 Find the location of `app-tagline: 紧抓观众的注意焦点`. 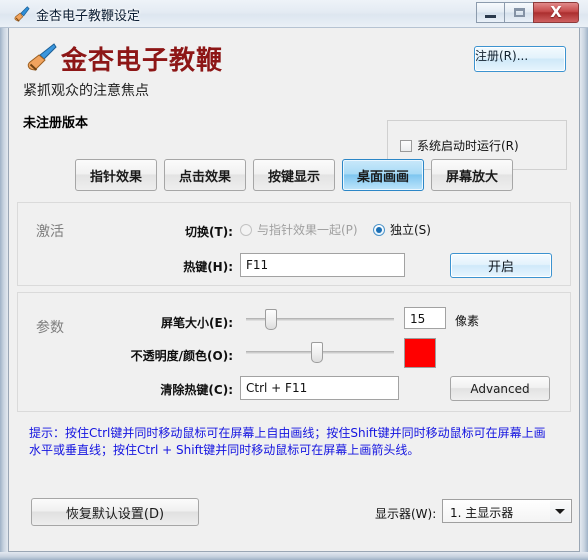

app-tagline: 紧抓观众的注意焦点 is located at coordinates (86, 91).